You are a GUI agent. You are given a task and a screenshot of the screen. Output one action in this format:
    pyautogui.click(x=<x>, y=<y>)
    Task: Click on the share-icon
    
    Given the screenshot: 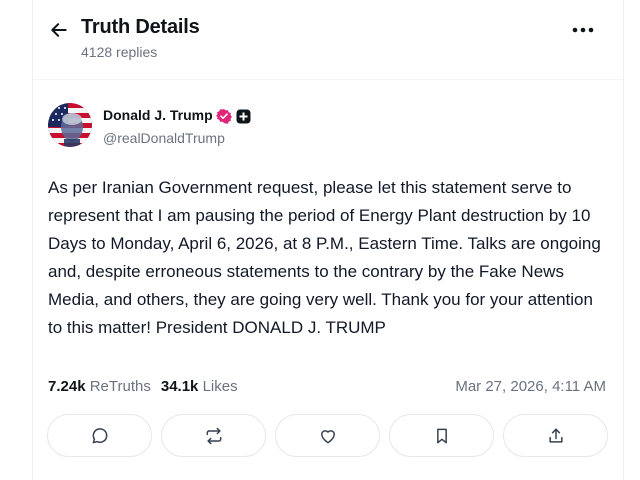 What is the action you would take?
    pyautogui.click(x=555, y=435)
    